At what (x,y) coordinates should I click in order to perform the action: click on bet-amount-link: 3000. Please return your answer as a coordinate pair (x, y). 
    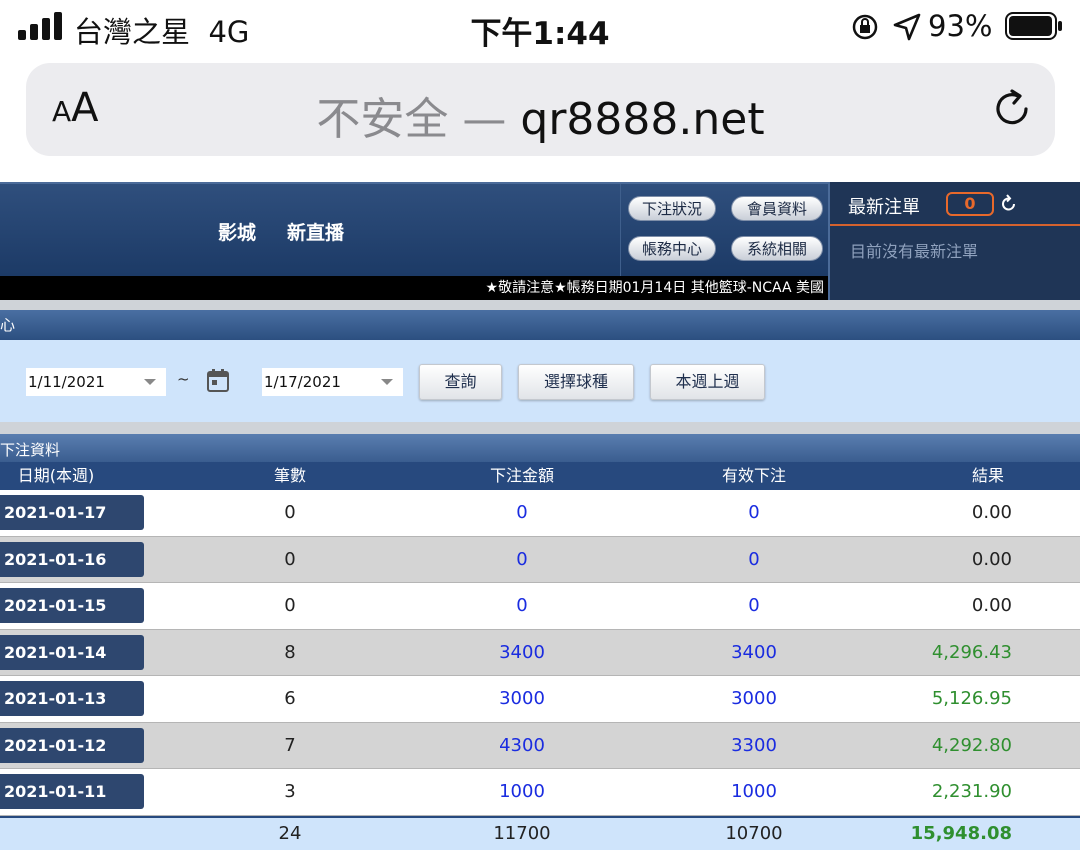
    Looking at the image, I should click on (522, 699).